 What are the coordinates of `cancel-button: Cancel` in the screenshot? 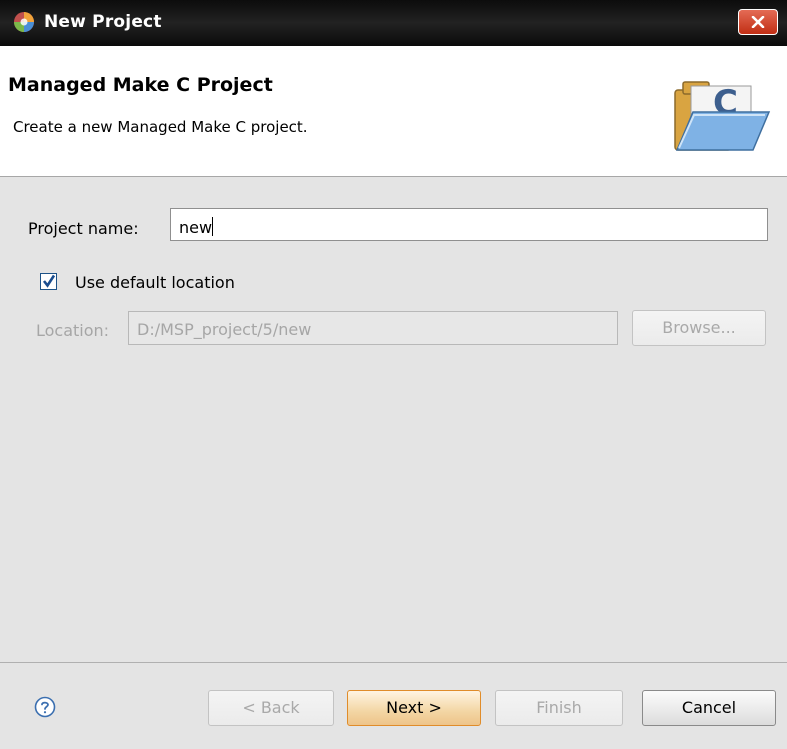 It's located at (709, 708).